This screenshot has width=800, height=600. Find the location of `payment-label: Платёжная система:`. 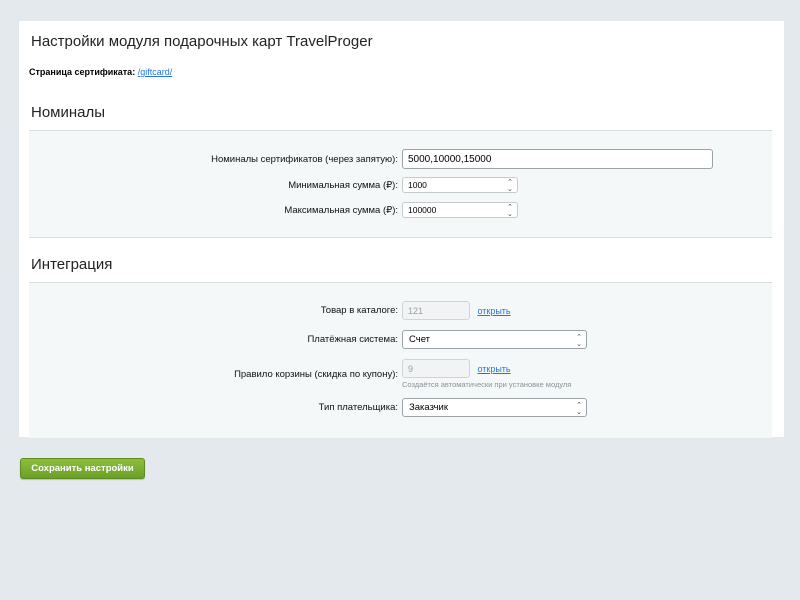

payment-label: Платёжная система: is located at coordinates (352, 339).